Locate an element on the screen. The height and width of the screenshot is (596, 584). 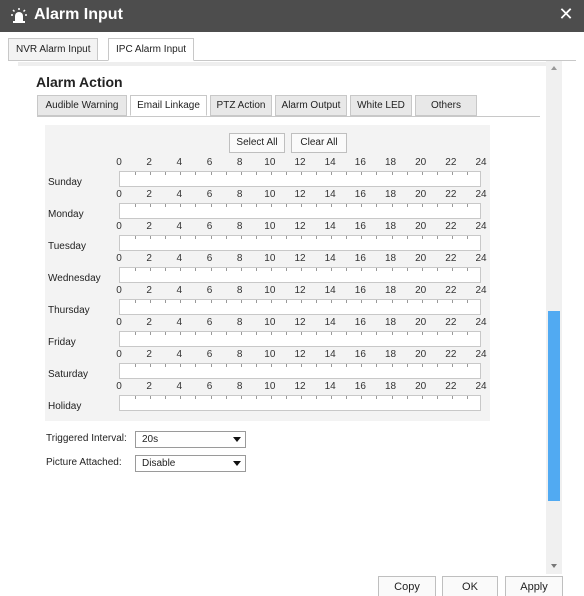
day-label-sunday: Sunday is located at coordinates (65, 182).